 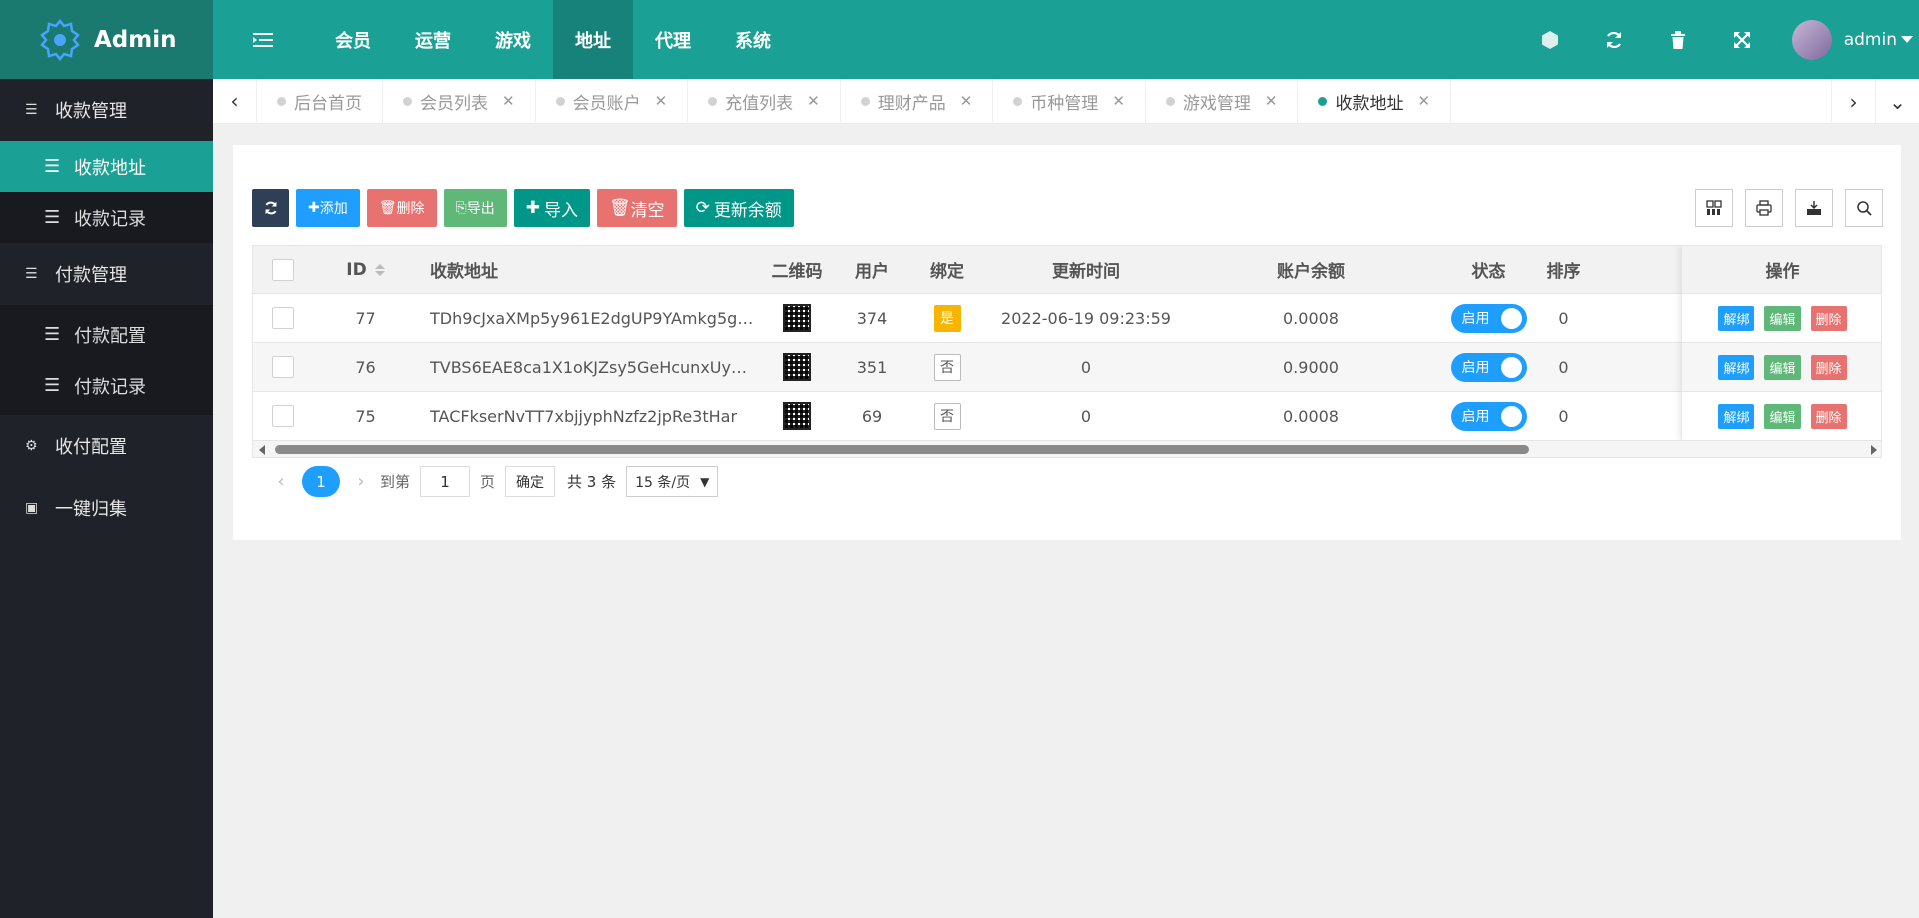 I want to click on goto-page-input: 1, so click(x=445, y=481).